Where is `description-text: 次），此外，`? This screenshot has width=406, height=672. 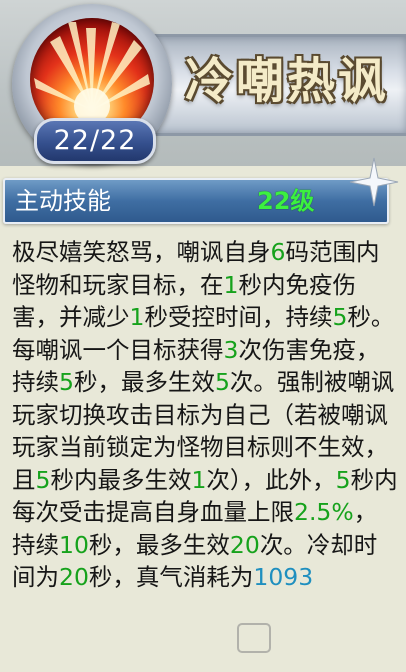 description-text: 次），此外， is located at coordinates (271, 479).